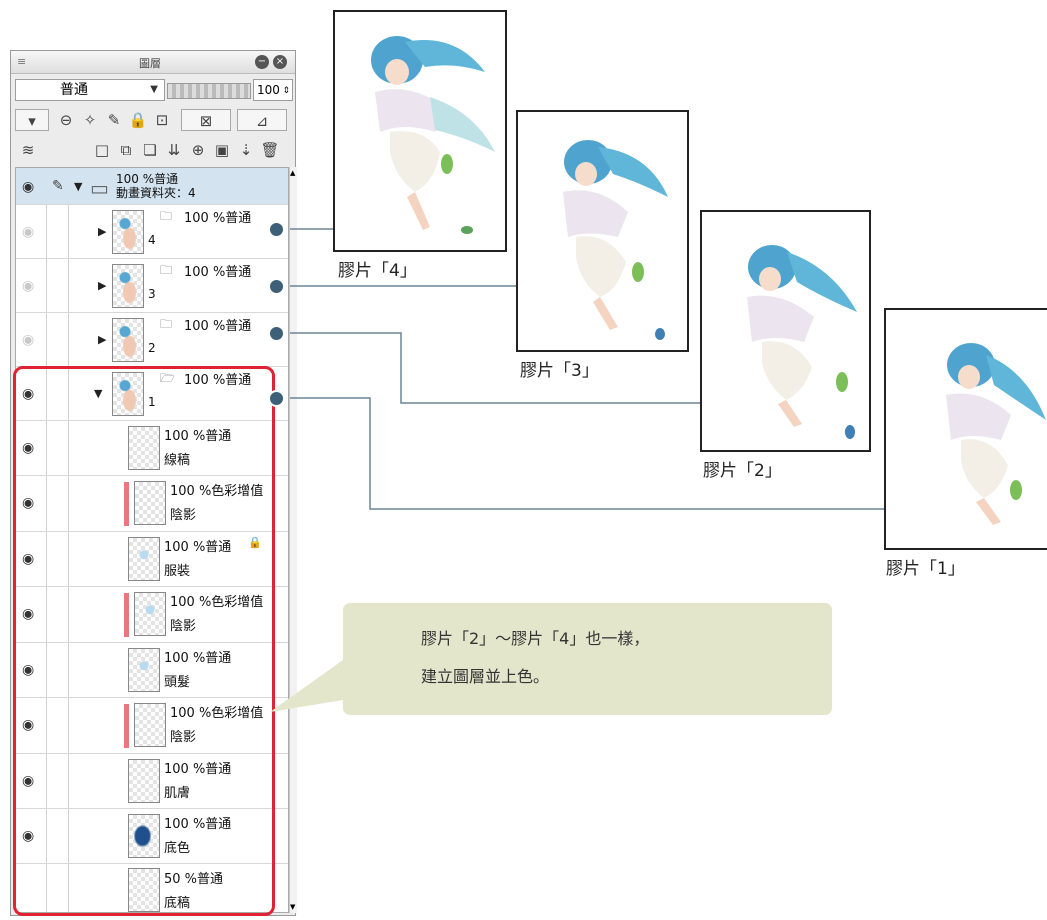 This screenshot has height=920, width=1047. What do you see at coordinates (377, 271) in the screenshot?
I see `cel-label-4: 膠片「4」` at bounding box center [377, 271].